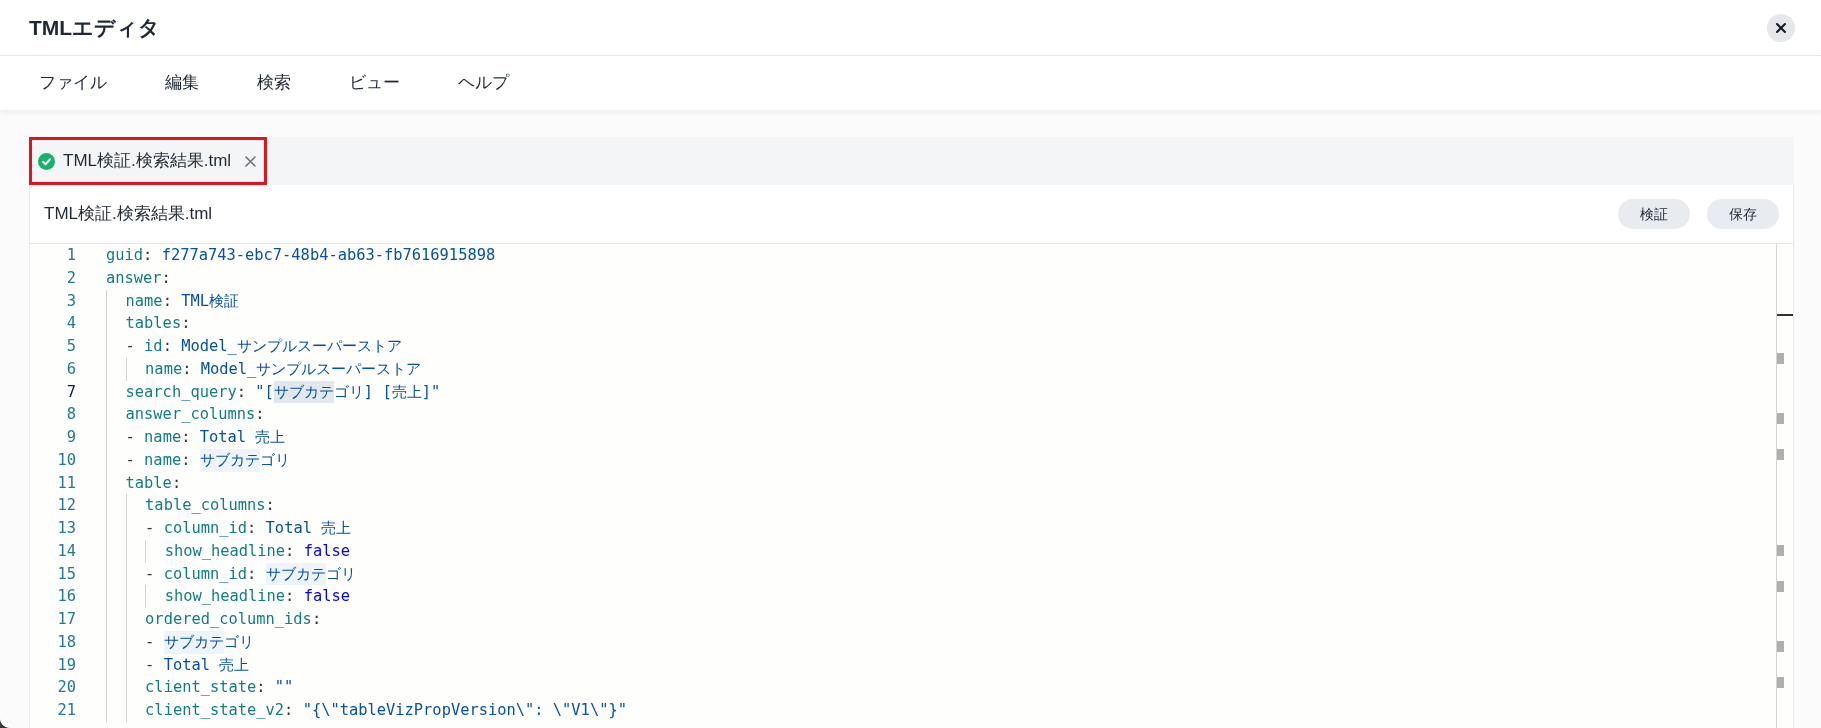  I want to click on code-line: answer_columns:, so click(185, 414).